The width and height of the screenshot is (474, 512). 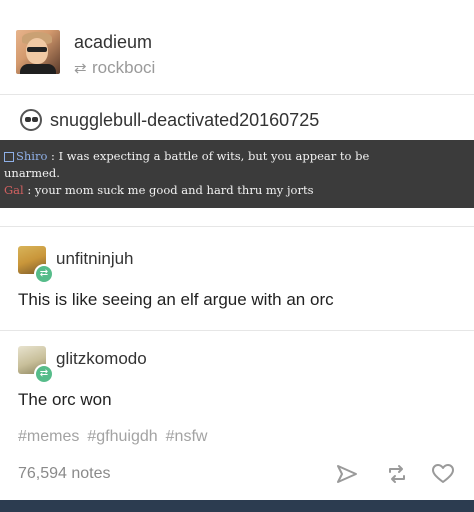 I want to click on source-username: snugglebull-deactivated20160725, so click(x=184, y=120).